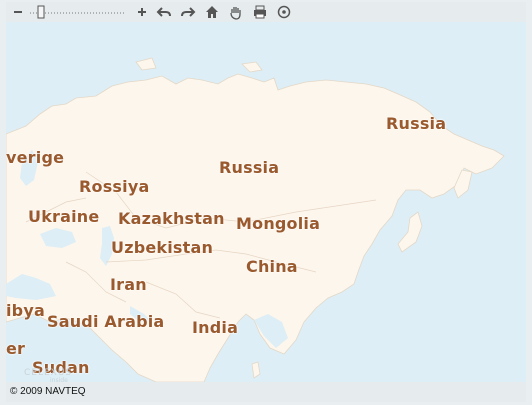 Image resolution: width=532 pixels, height=405 pixels. Describe the element at coordinates (114, 186) in the screenshot. I see `map-label-rossiya: Rossiya` at that location.